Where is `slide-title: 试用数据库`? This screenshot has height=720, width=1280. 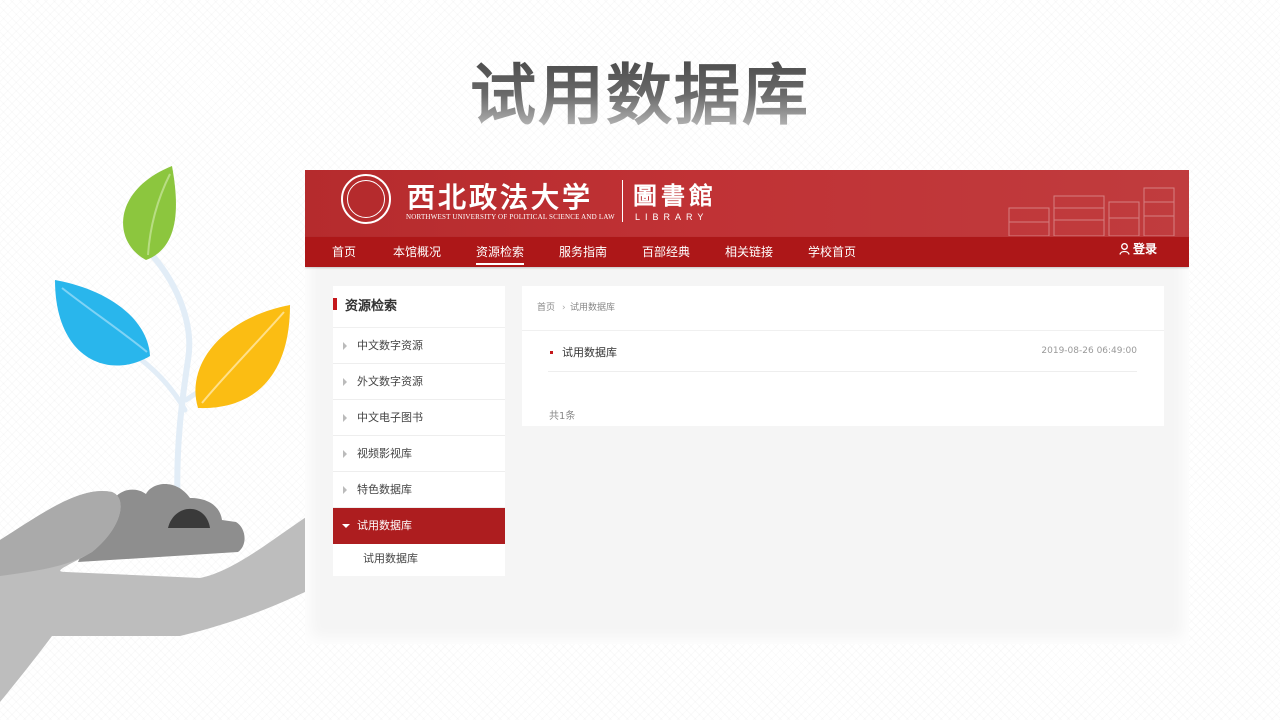 slide-title: 试用数据库 is located at coordinates (640, 90).